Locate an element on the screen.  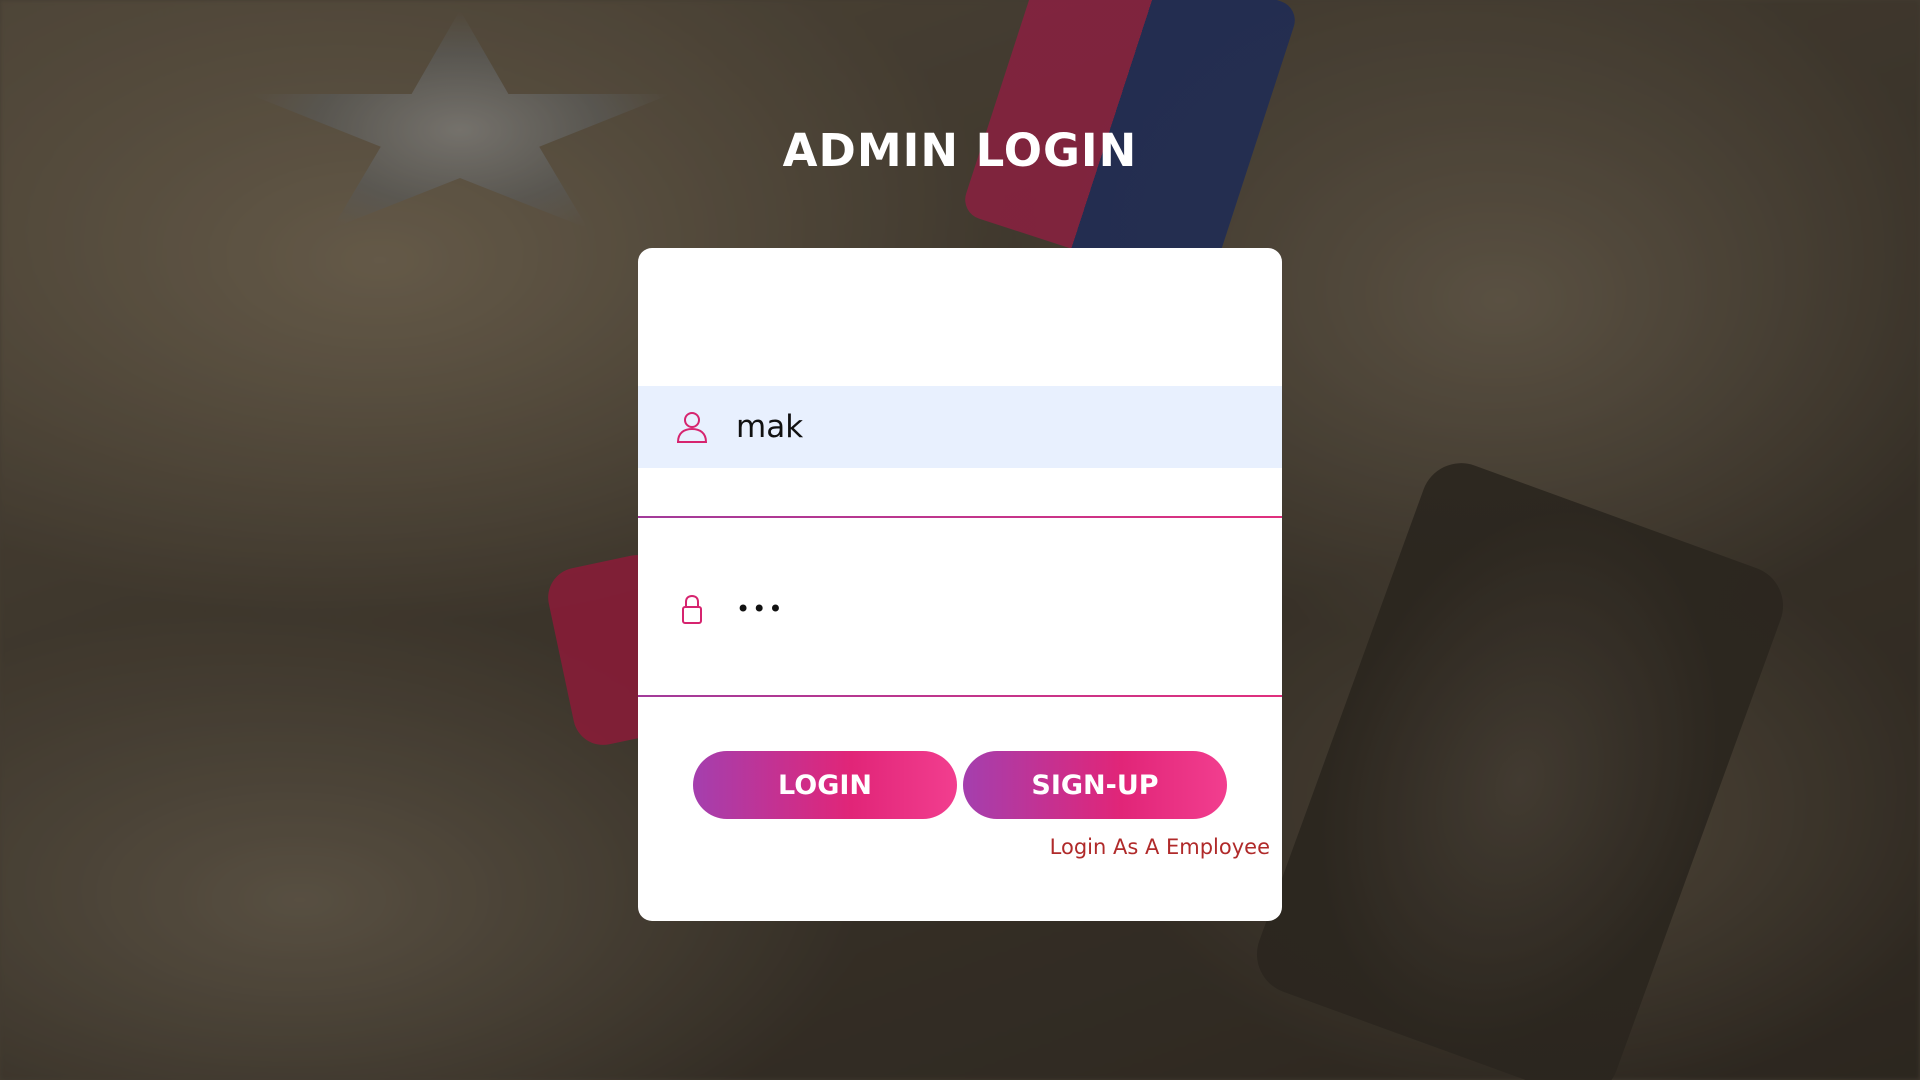
employee-login-link: Login As A Employee is located at coordinates (1160, 847).